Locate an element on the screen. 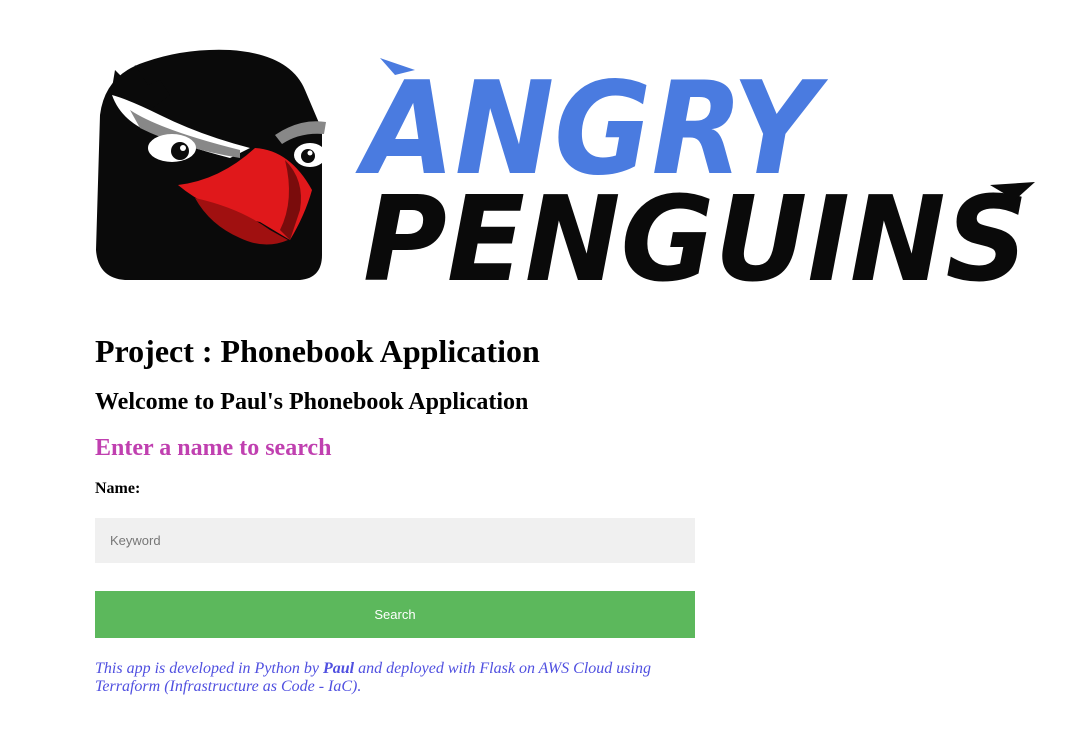 This screenshot has width=1065, height=729. footer-text-before: This app is developed in Python by is located at coordinates (209, 668).